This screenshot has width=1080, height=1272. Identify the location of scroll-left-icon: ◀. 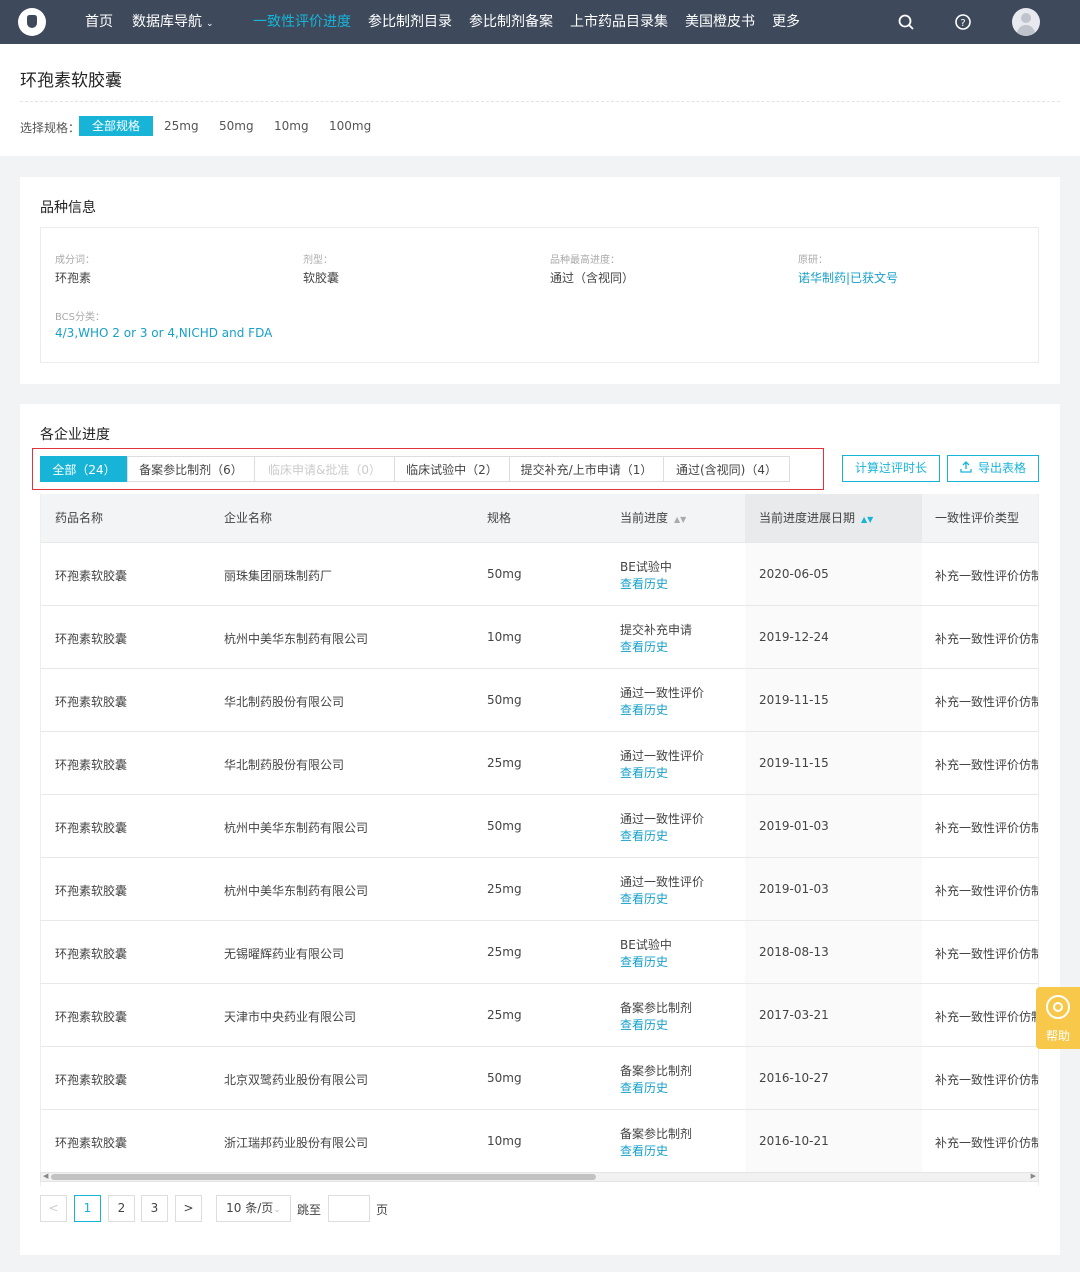
(45, 1176).